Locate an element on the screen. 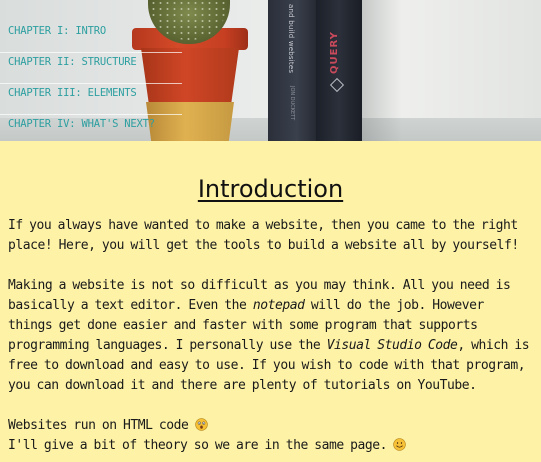 This screenshot has height=462, width=541. nav-item-chapter-3: CHAPTER III: ELEMENTS is located at coordinates (91, 99).